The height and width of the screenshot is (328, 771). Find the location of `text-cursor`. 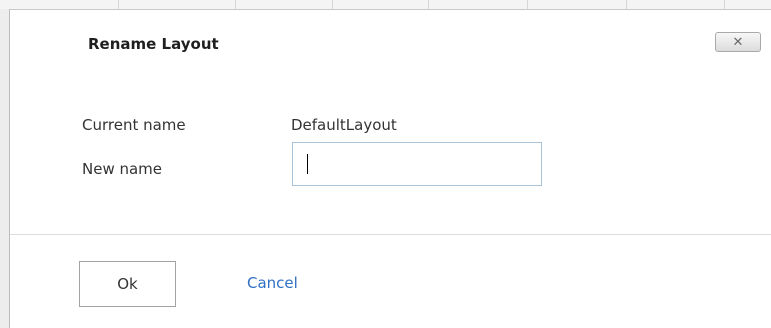

text-cursor is located at coordinates (307, 164).